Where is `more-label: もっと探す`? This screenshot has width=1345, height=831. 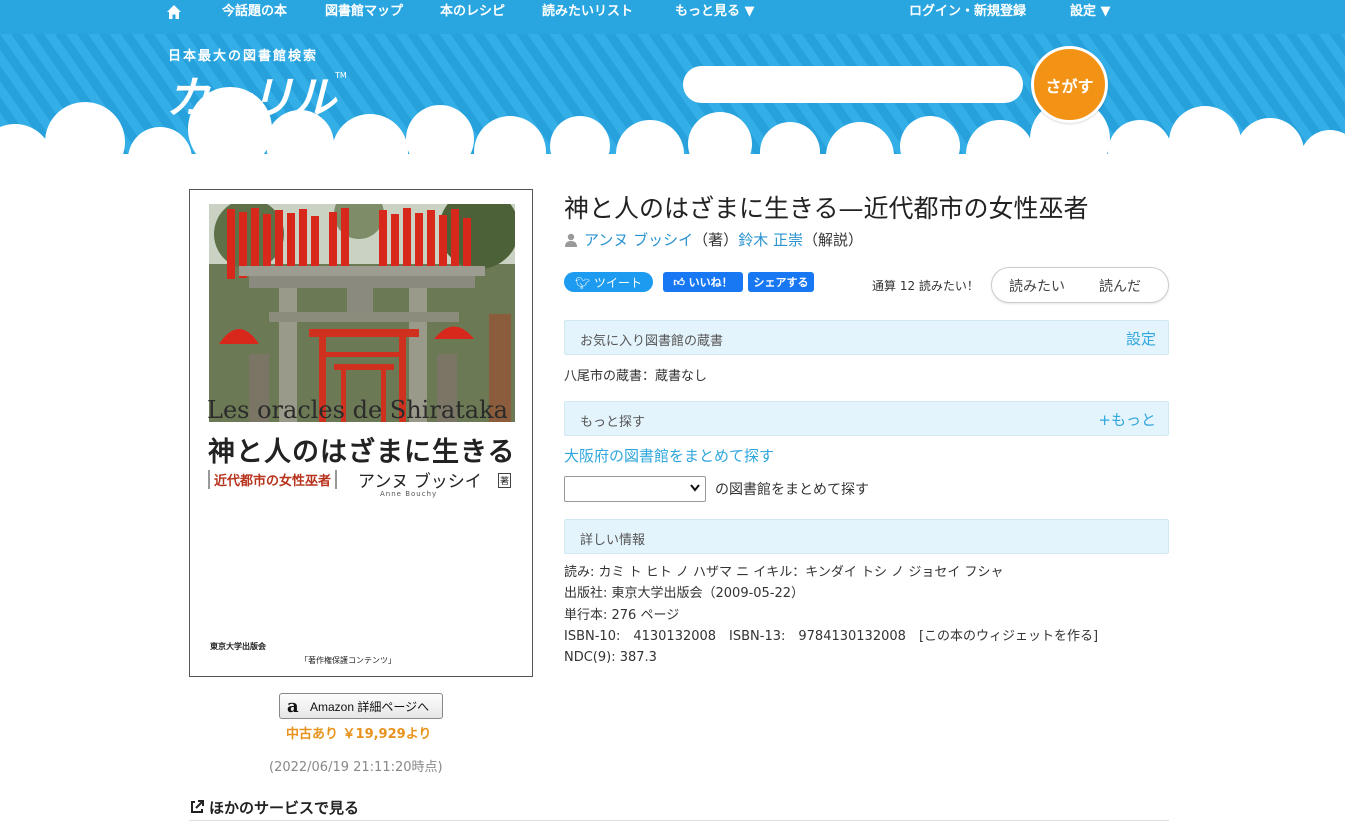
more-label: もっと探す is located at coordinates (613, 422).